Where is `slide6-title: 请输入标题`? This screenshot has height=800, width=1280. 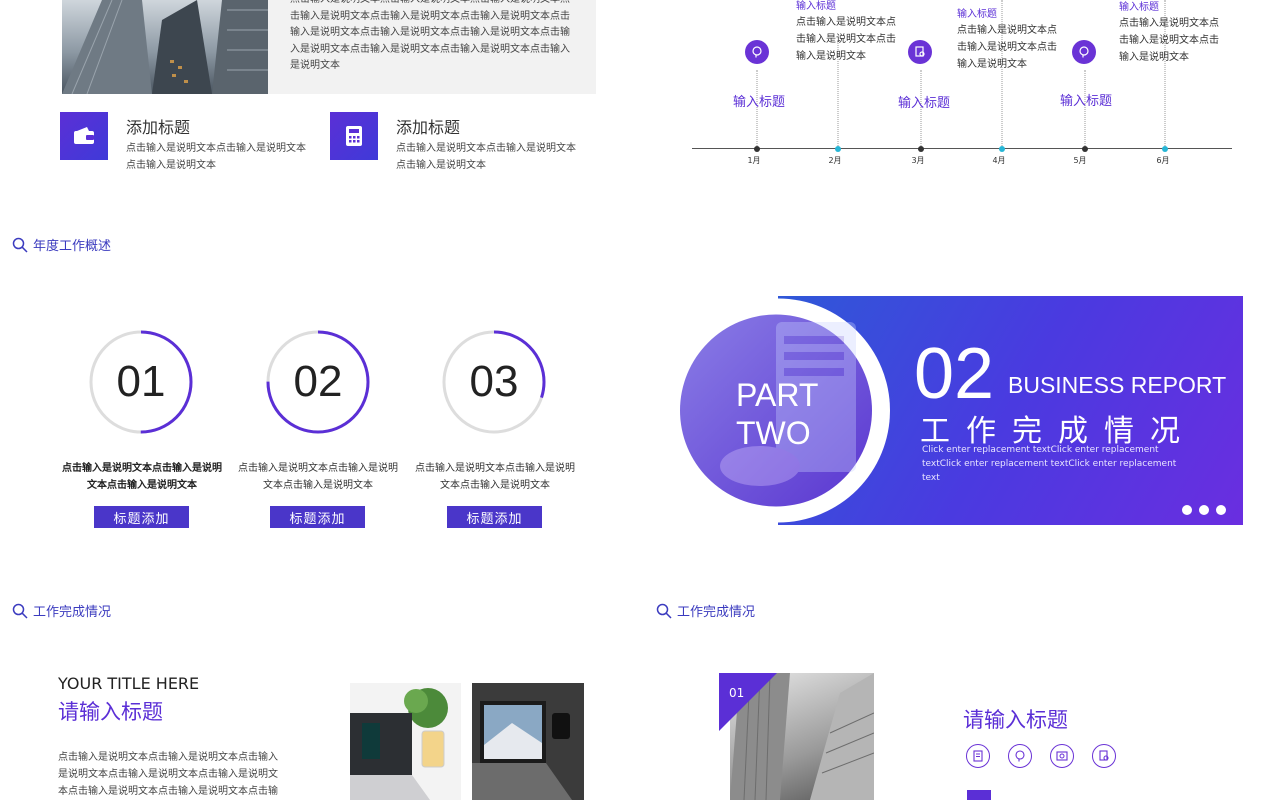 slide6-title: 请输入标题 is located at coordinates (1015, 720).